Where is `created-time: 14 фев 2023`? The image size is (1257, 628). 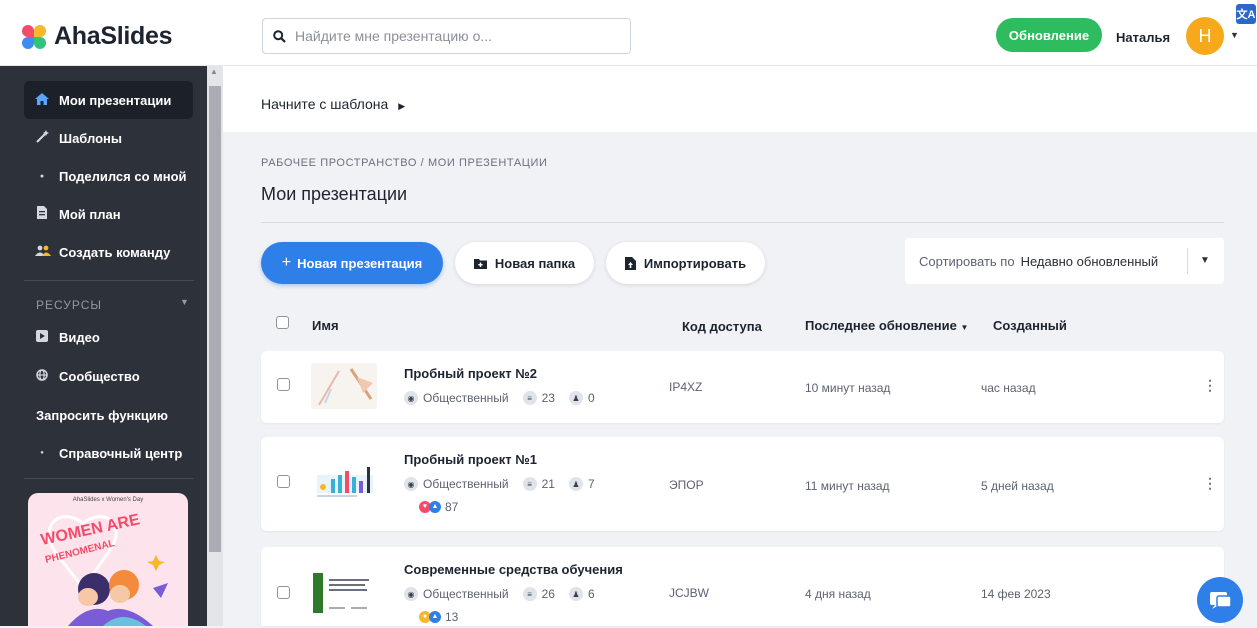 created-time: 14 фев 2023 is located at coordinates (1016, 594).